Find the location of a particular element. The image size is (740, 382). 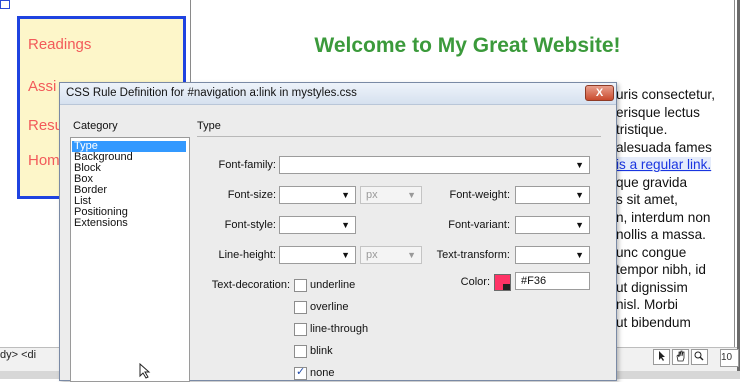

line-height-unit-select: px ▼ is located at coordinates (391, 255).